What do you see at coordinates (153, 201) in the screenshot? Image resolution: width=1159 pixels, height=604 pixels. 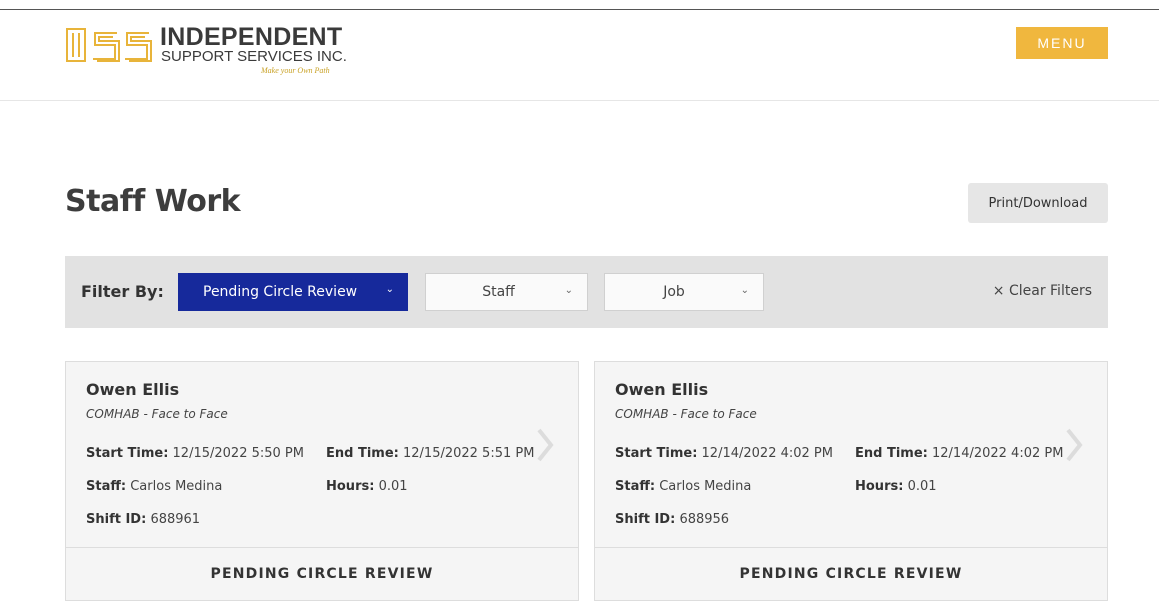 I see `page-title: Staff Work` at bounding box center [153, 201].